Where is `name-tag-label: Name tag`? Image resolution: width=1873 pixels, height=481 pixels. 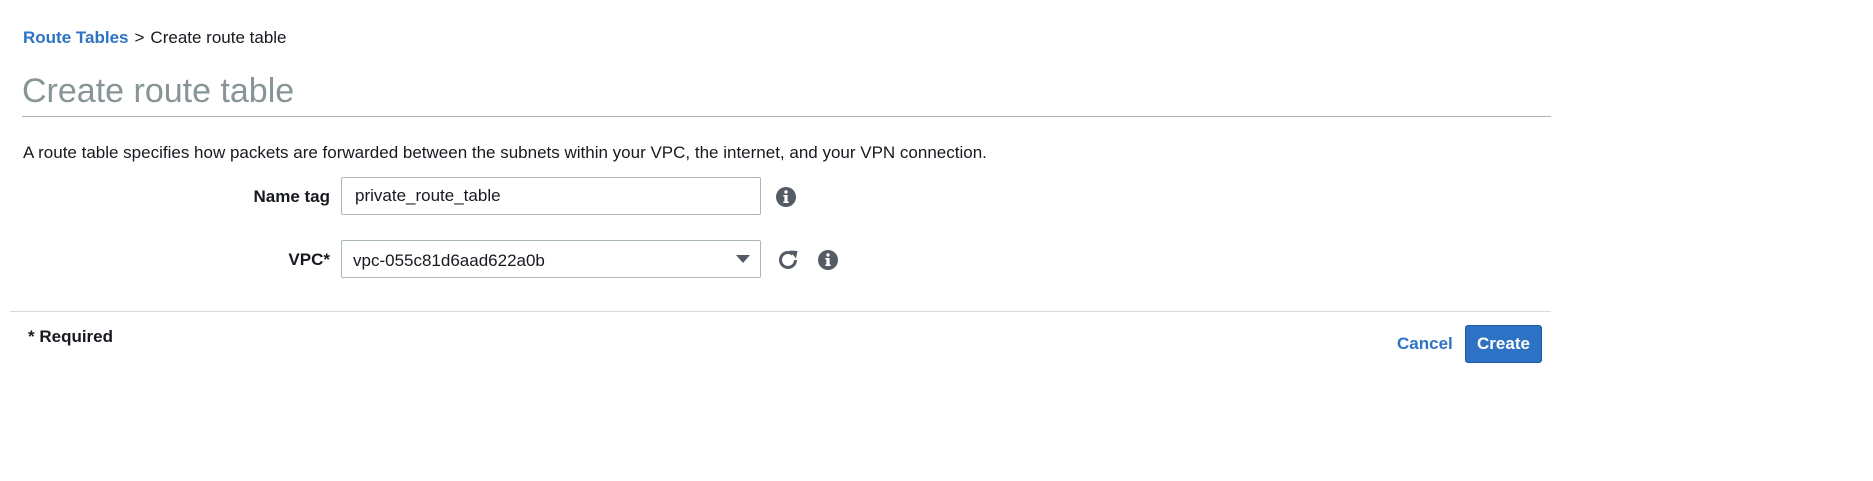
name-tag-label: Name tag is located at coordinates (291, 196).